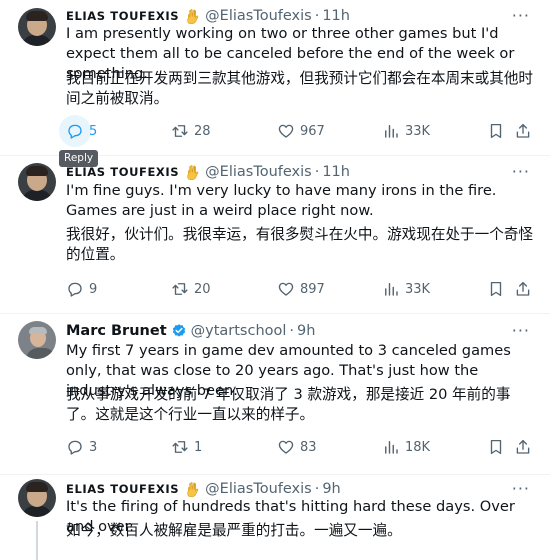  Describe the element at coordinates (239, 331) in the screenshot. I see `author-handle: @ytartschool` at that location.